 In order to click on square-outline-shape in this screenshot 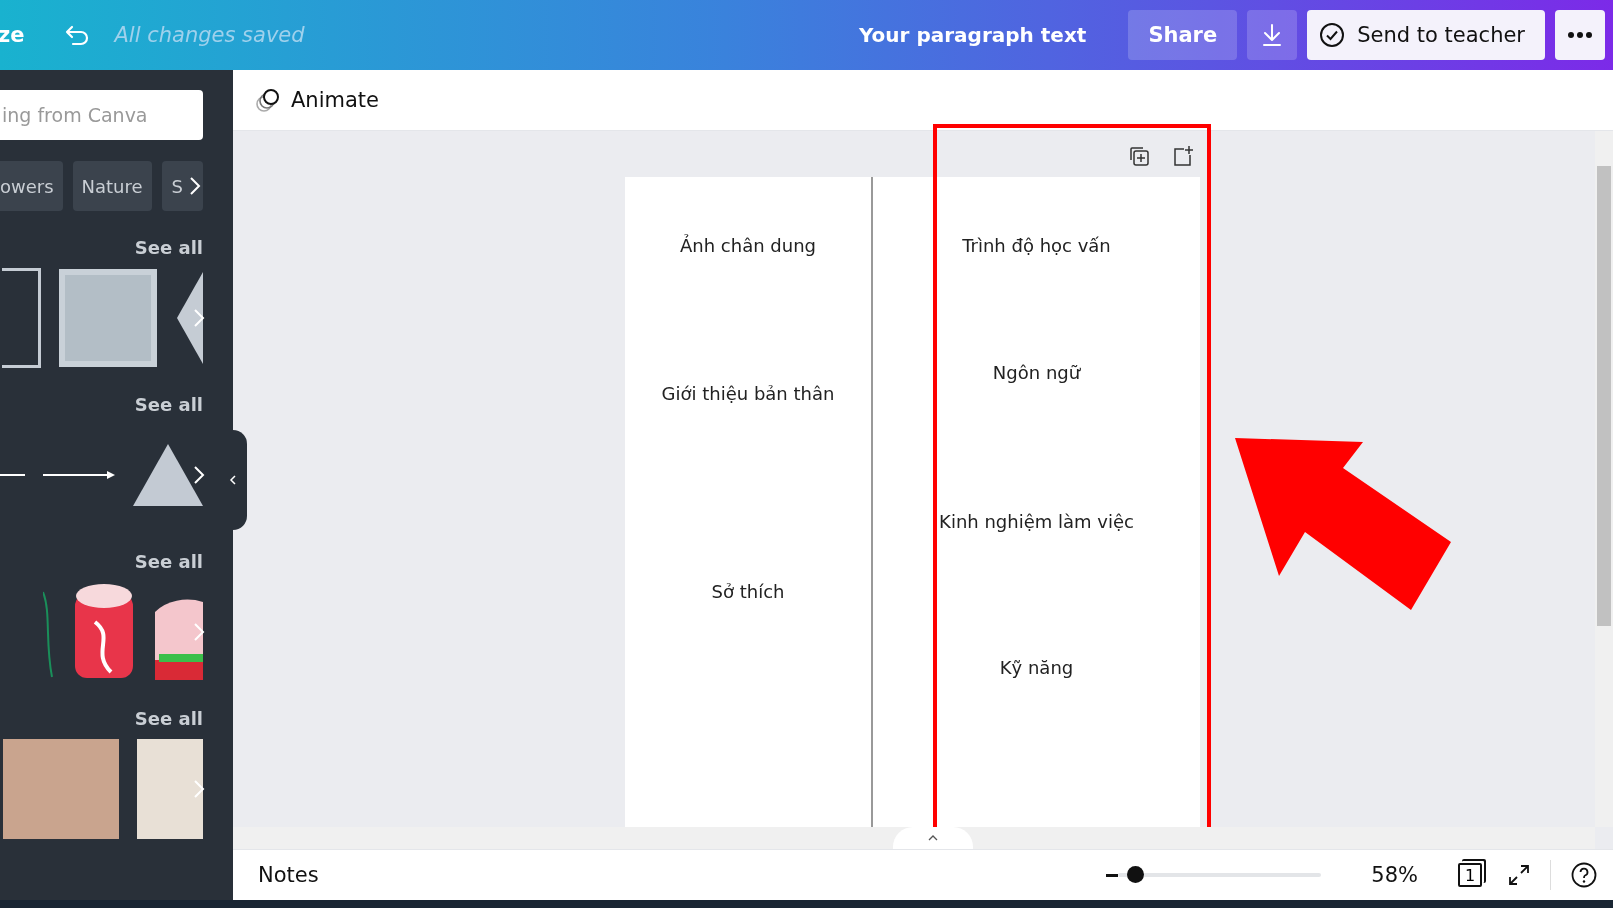, I will do `click(21, 318)`.